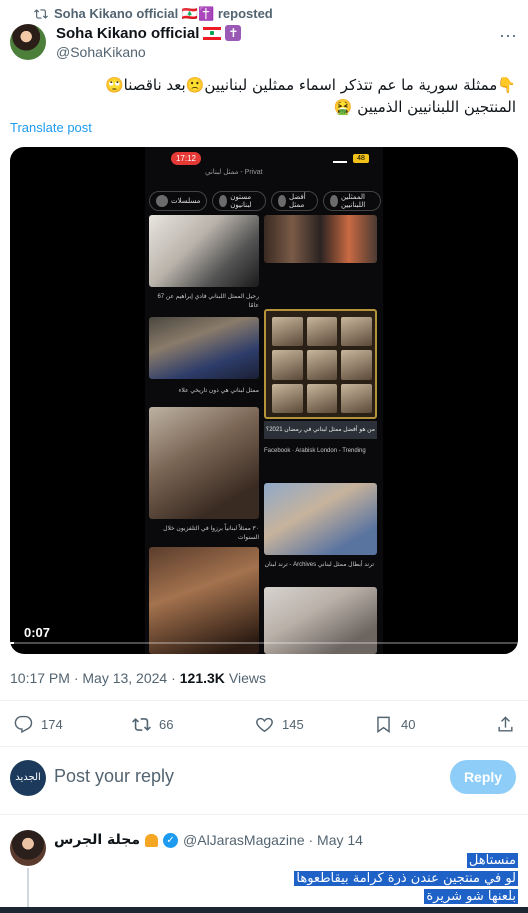  Describe the element at coordinates (166, 724) in the screenshot. I see `repost-count: 66` at that location.